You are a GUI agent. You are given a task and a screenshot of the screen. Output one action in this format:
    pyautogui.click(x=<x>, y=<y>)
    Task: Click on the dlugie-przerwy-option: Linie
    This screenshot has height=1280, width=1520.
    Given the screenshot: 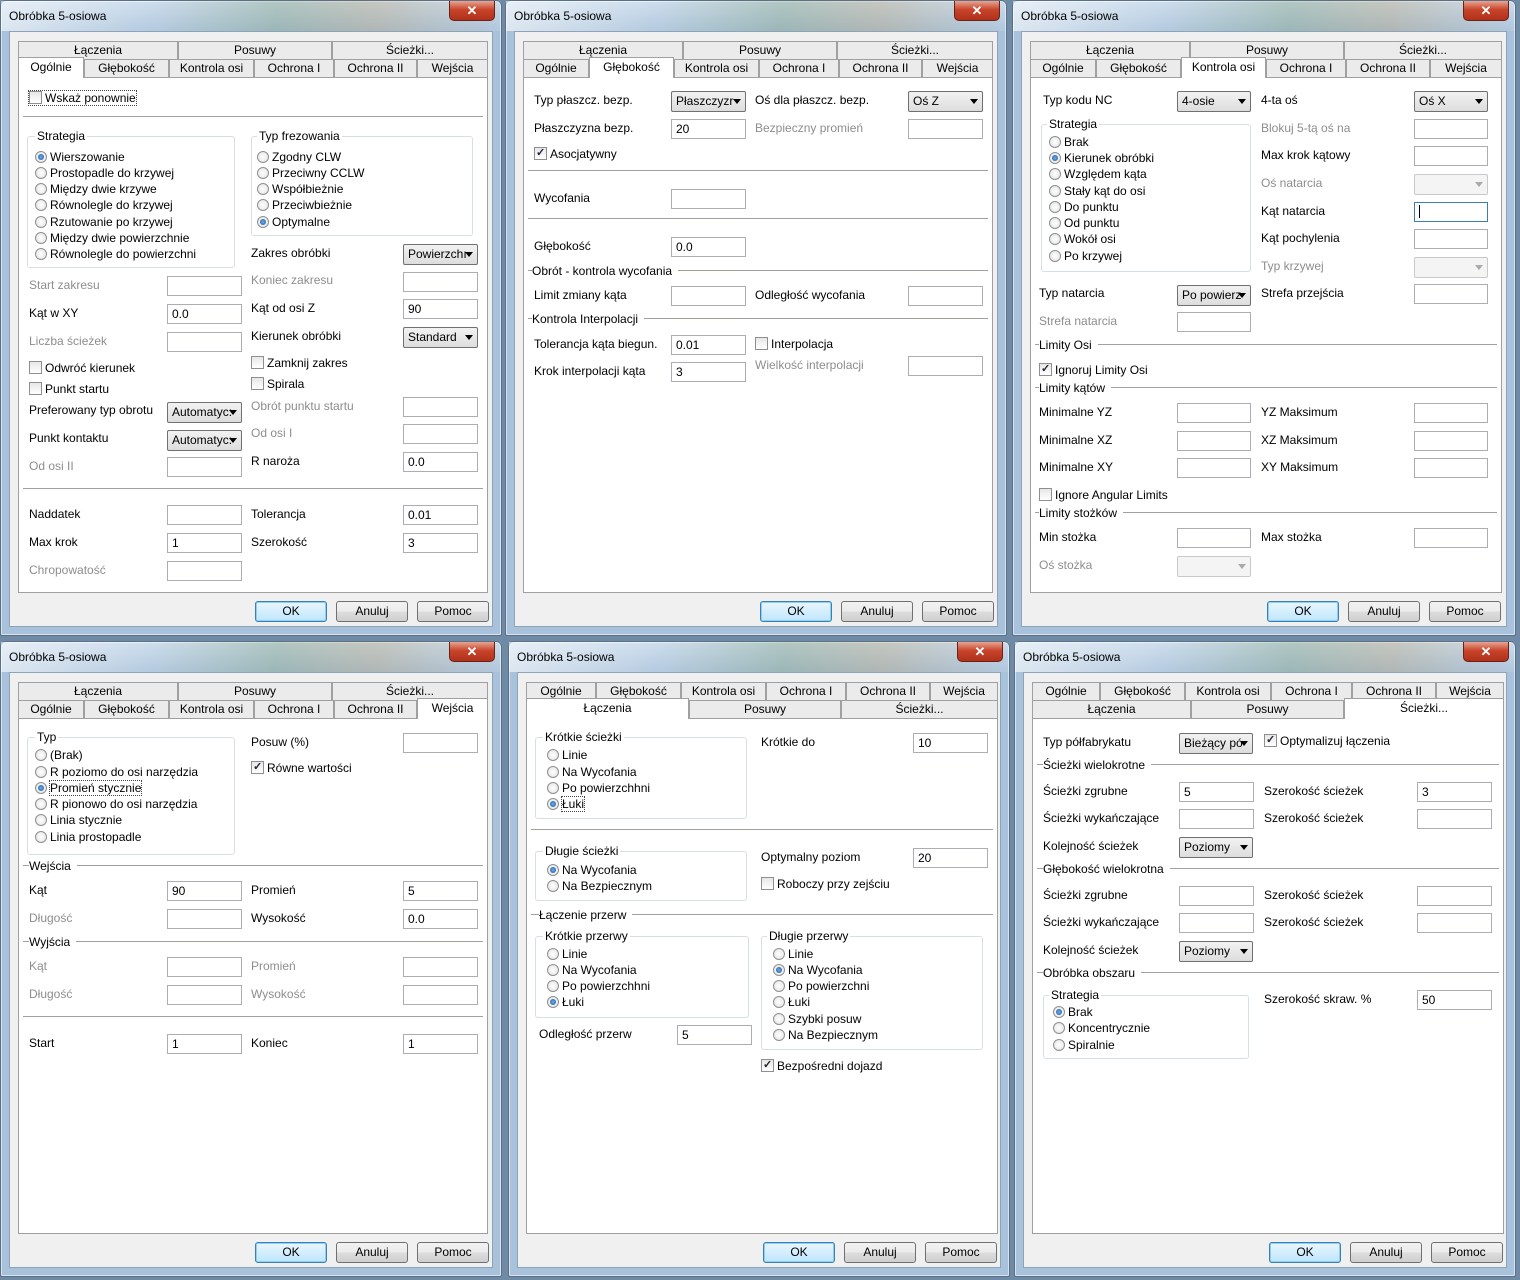 What is the action you would take?
    pyautogui.click(x=793, y=954)
    